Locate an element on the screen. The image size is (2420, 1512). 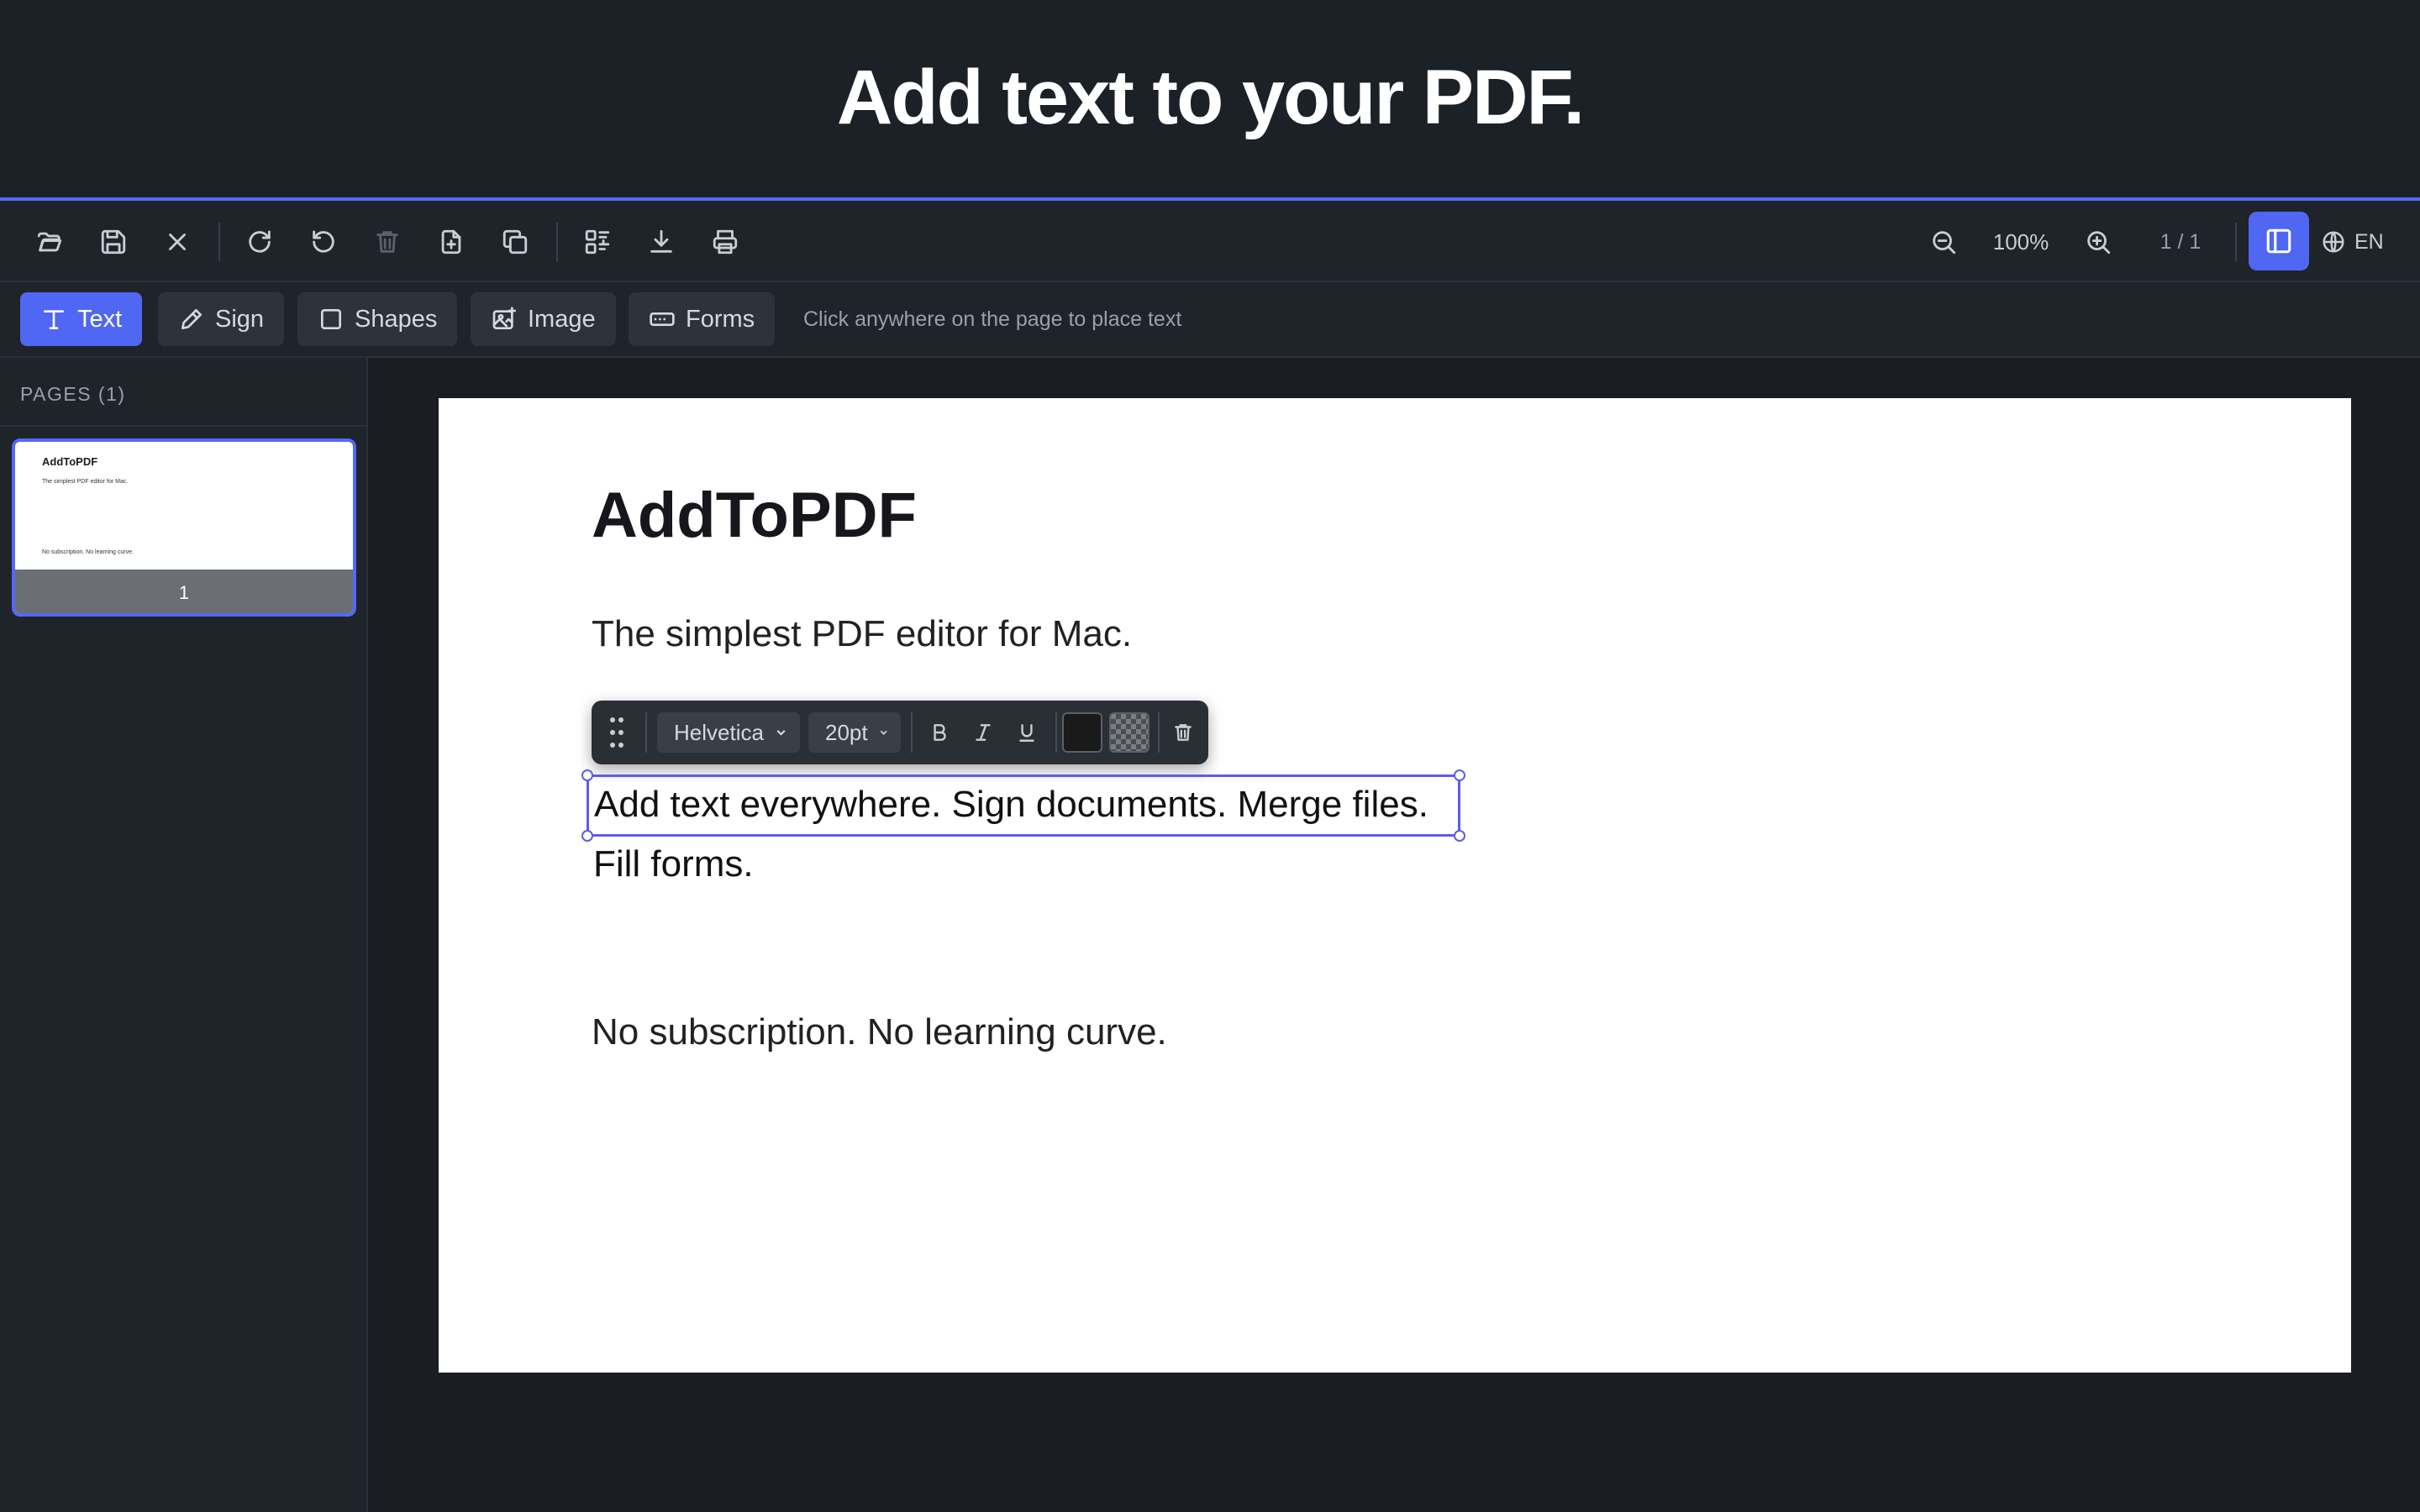
resize-handle-bottom-right is located at coordinates (1459, 836).